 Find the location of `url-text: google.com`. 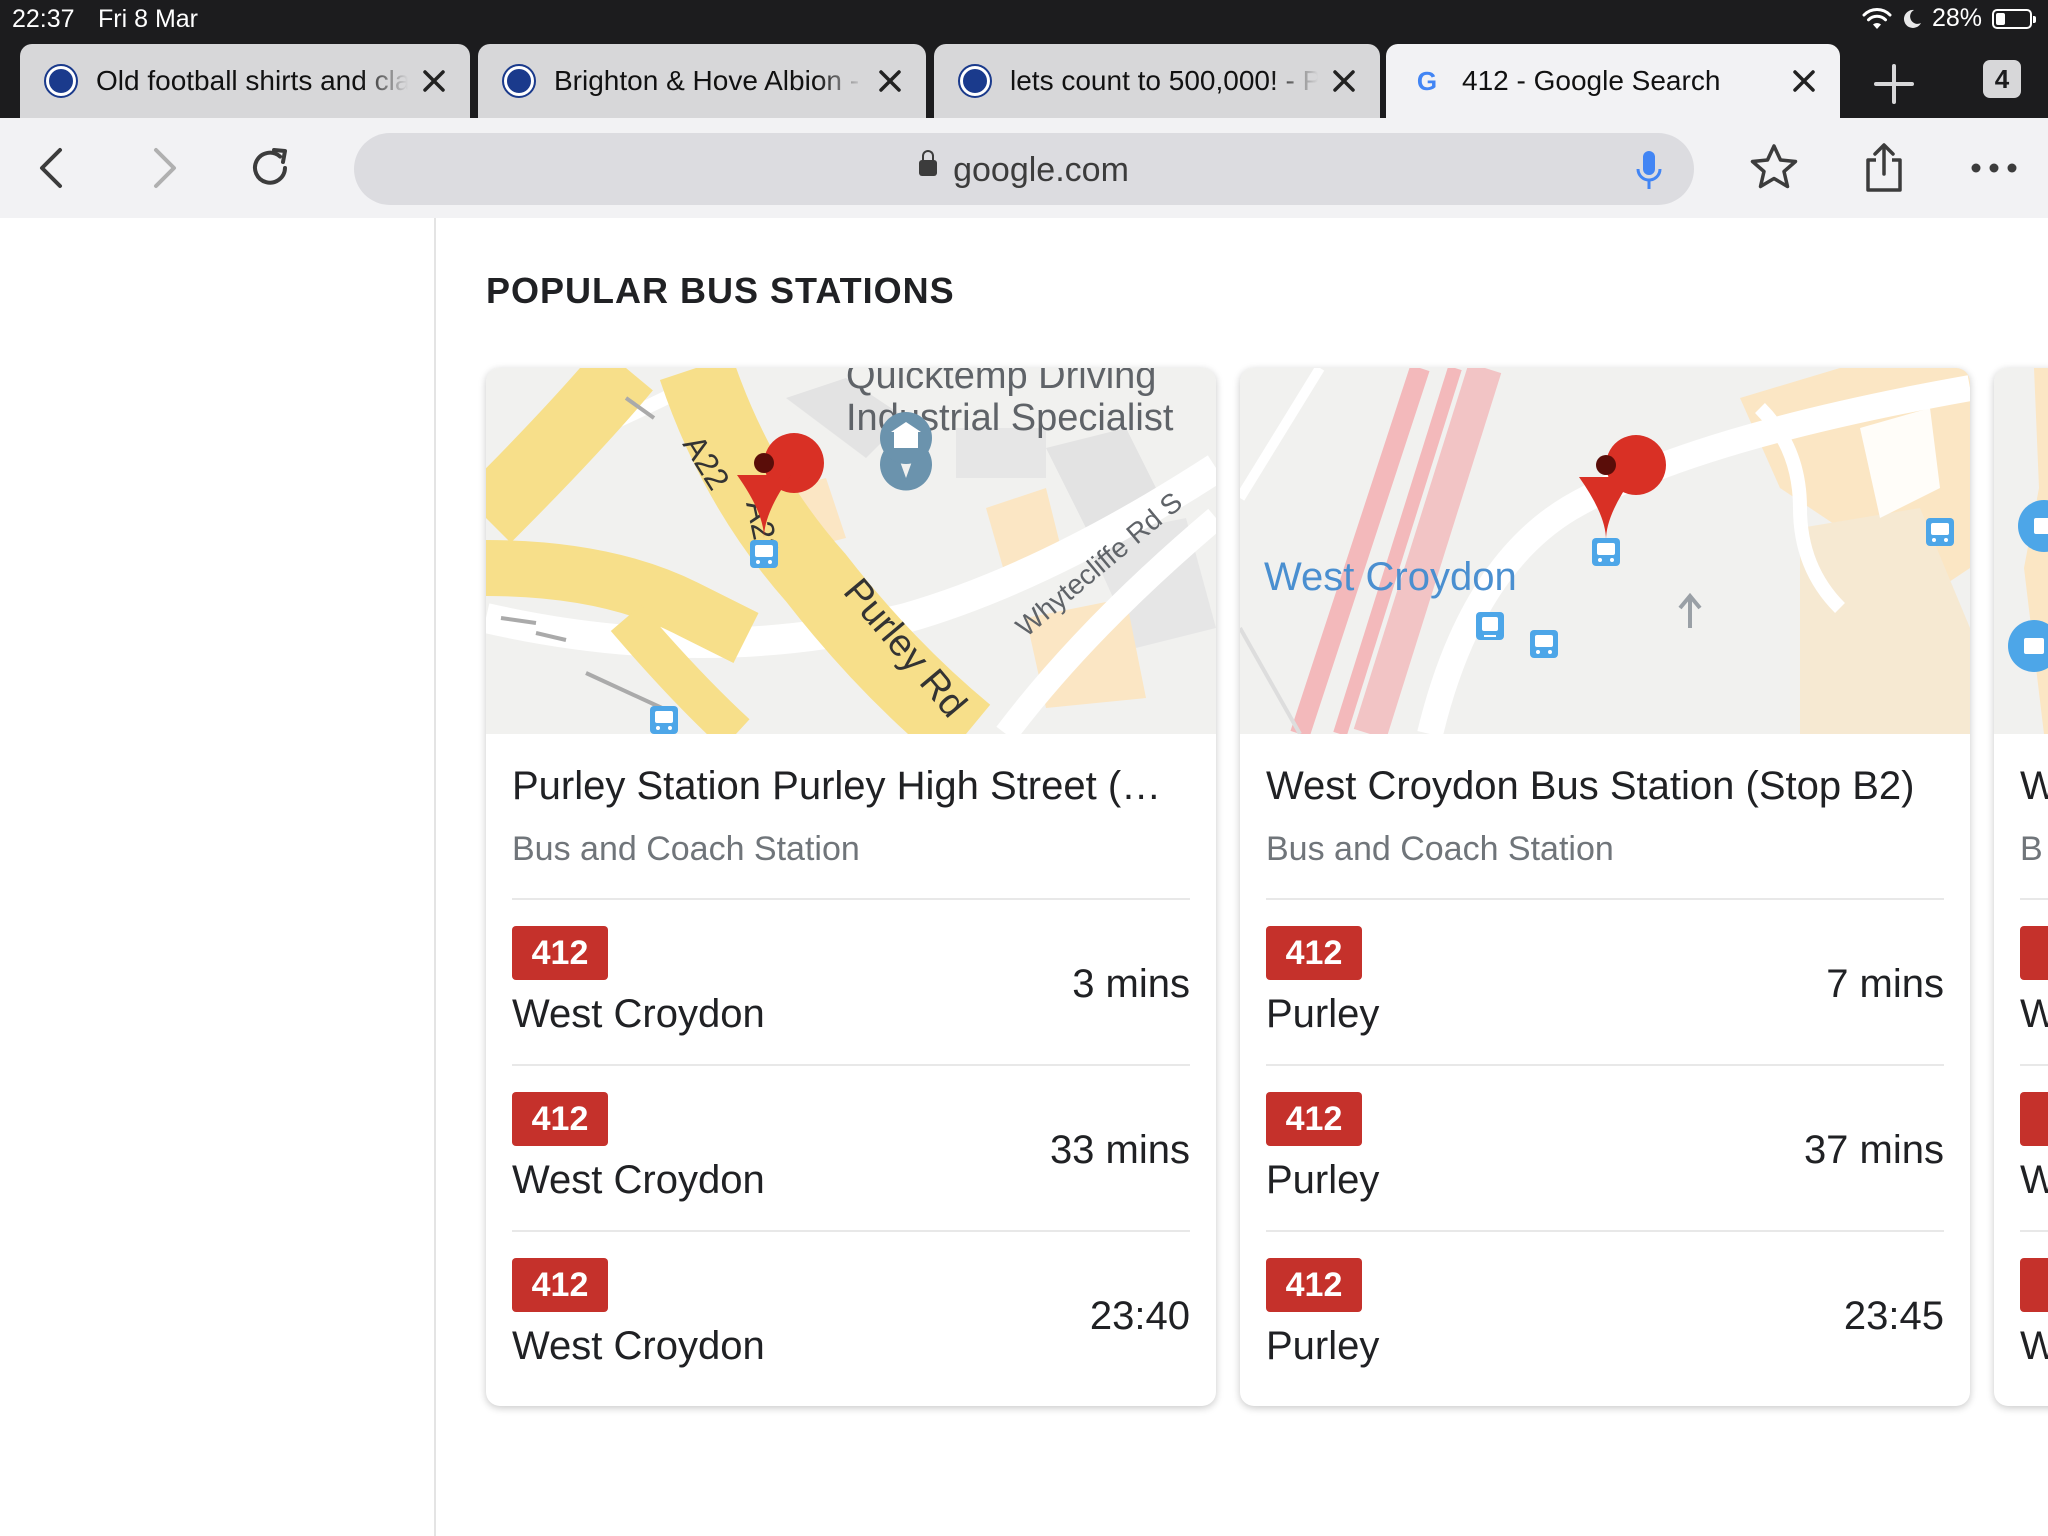

url-text: google.com is located at coordinates (1041, 170).